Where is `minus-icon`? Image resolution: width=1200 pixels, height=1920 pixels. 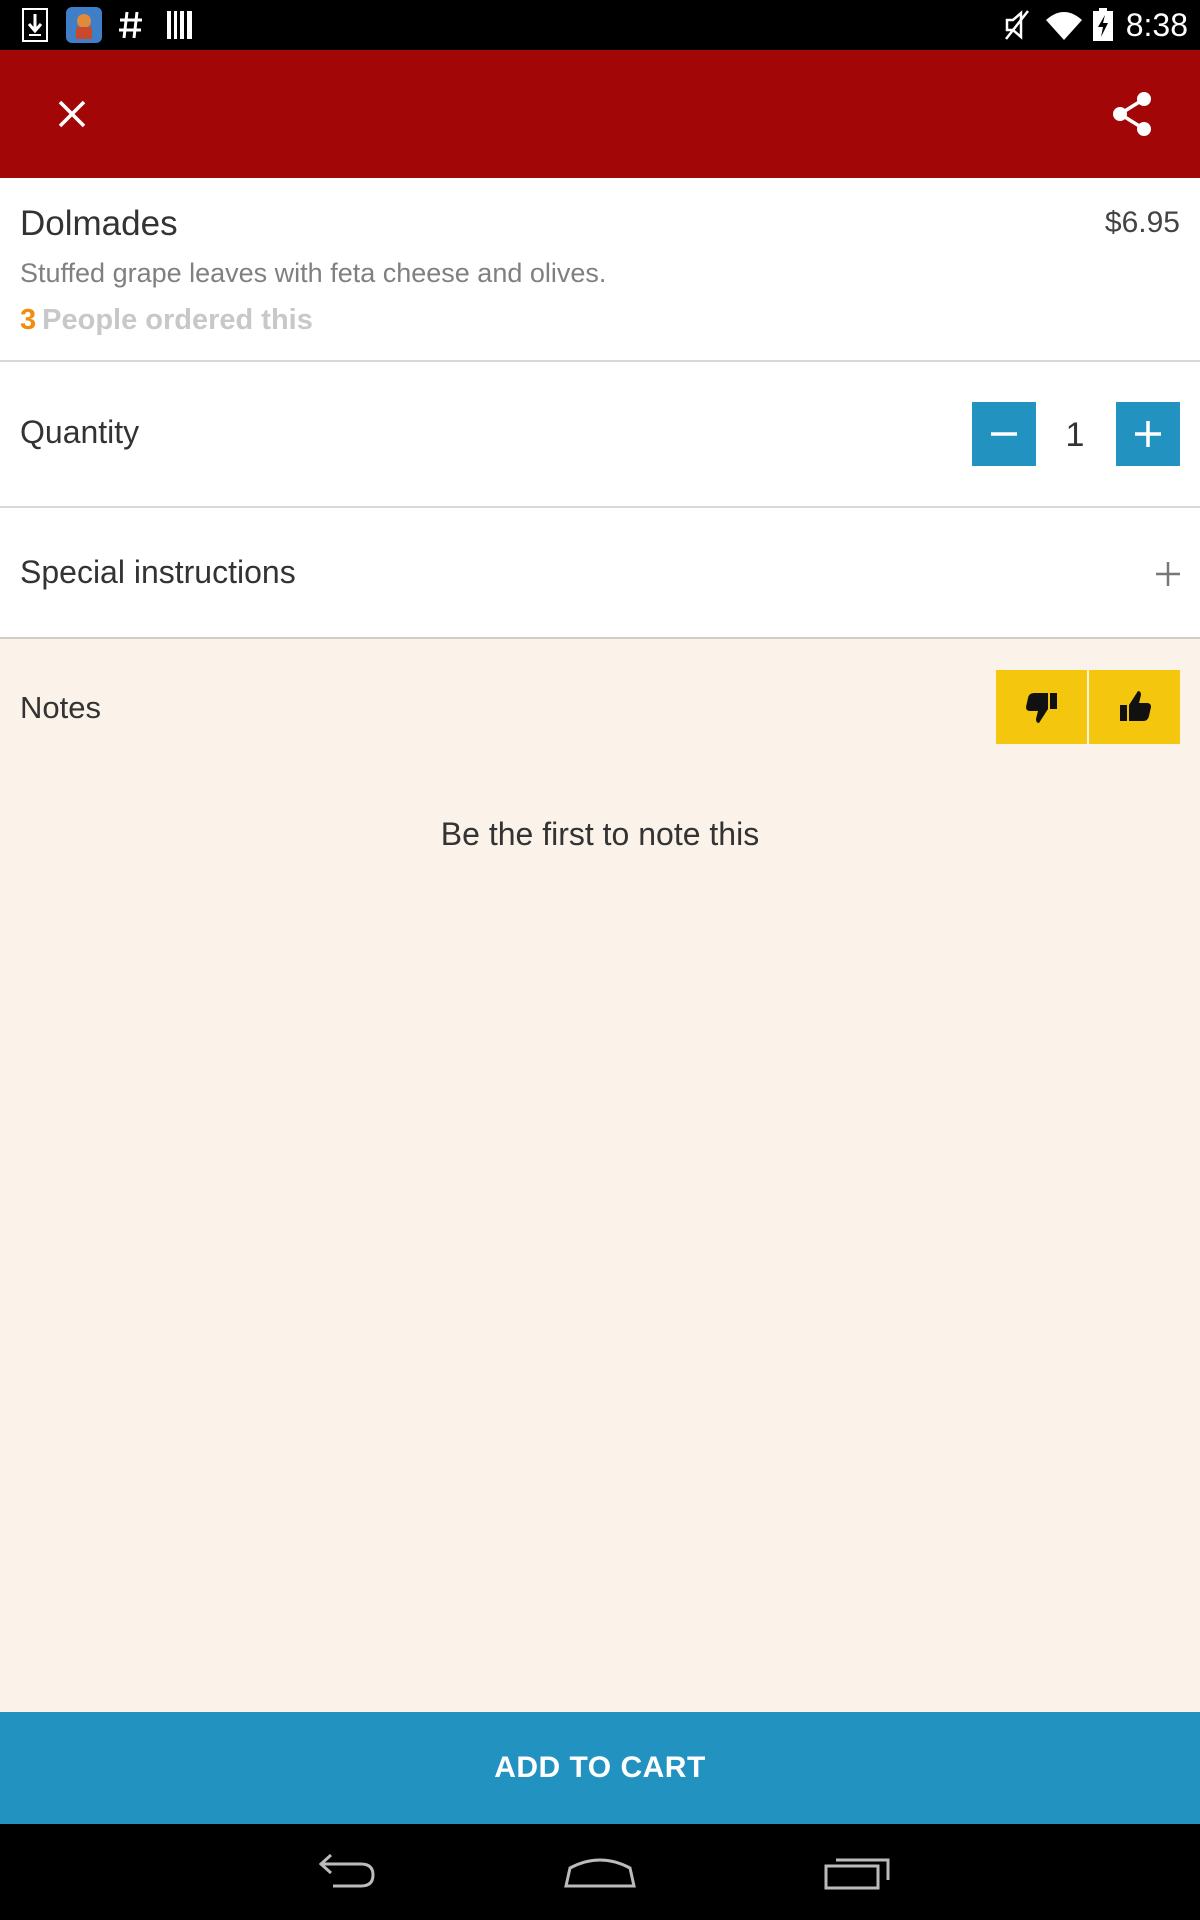
minus-icon is located at coordinates (1004, 434).